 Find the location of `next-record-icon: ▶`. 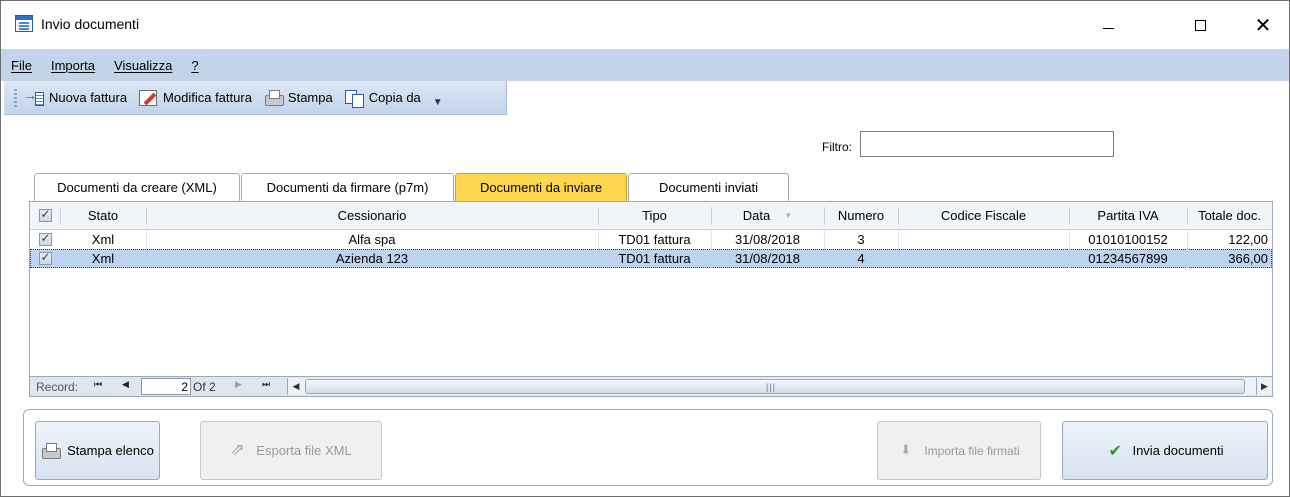

next-record-icon: ▶ is located at coordinates (238, 384).